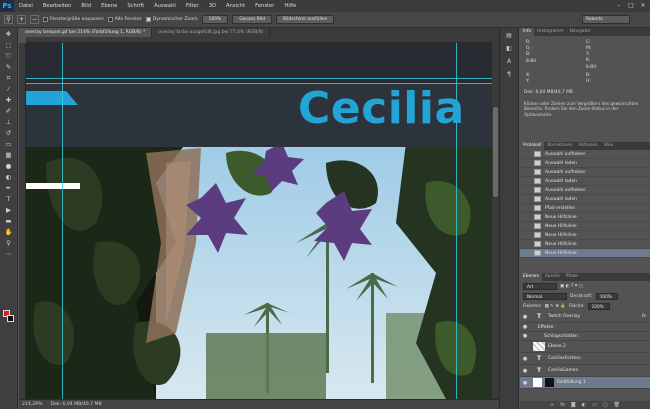 Image resolution: width=650 pixels, height=409 pixels. I want to click on zoom-level: 214,29%, so click(32, 404).